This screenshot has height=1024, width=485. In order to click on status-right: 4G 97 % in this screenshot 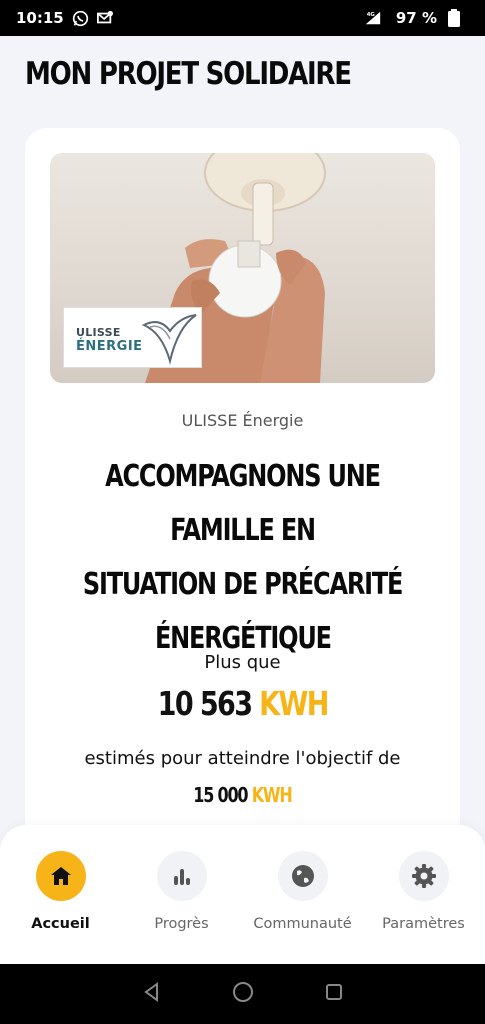, I will do `click(416, 18)`.